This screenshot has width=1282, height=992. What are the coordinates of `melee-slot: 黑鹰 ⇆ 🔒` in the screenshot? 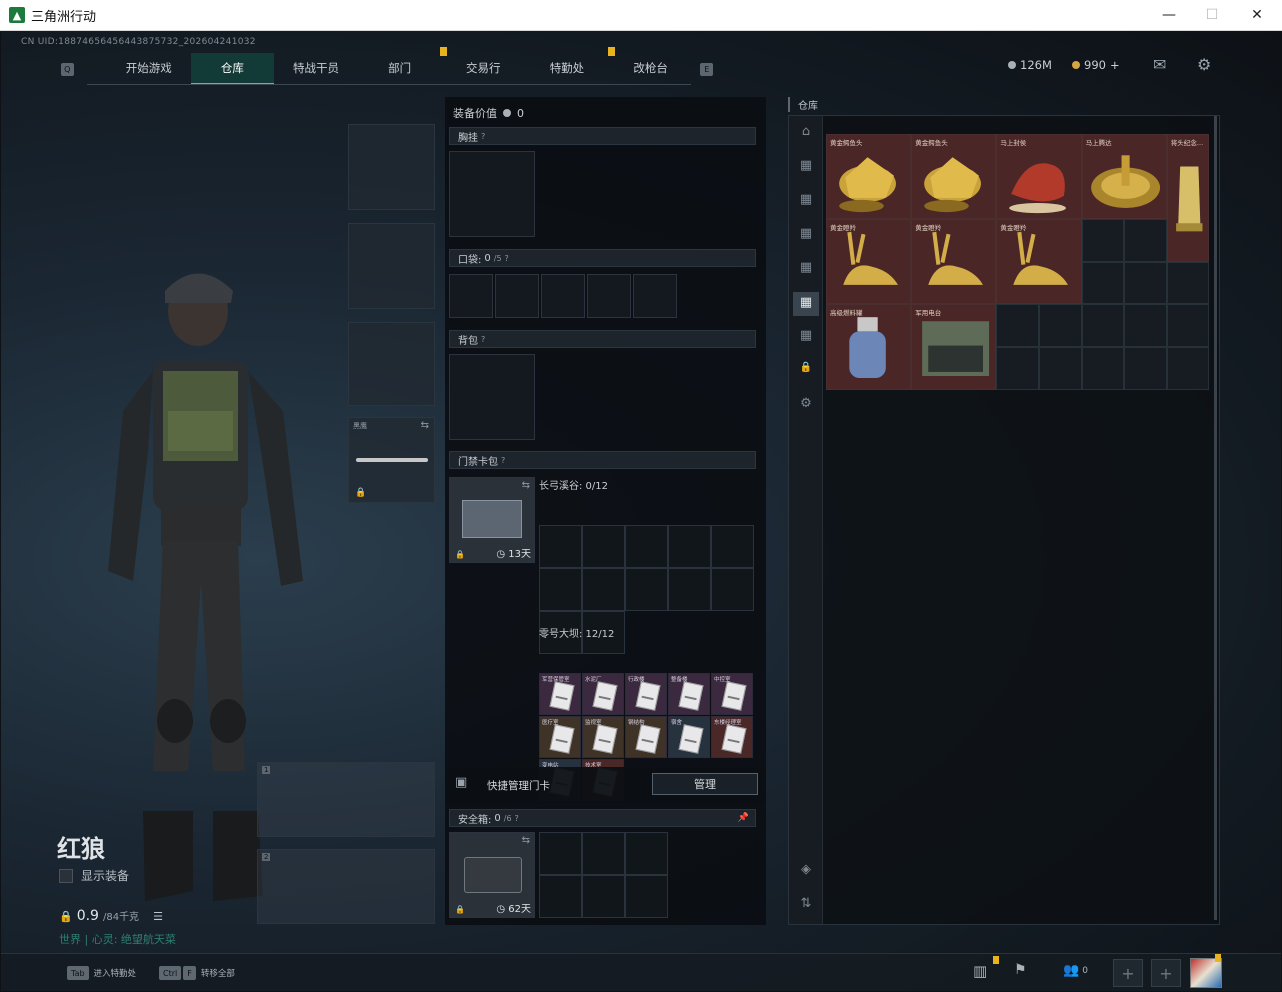 It's located at (391, 460).